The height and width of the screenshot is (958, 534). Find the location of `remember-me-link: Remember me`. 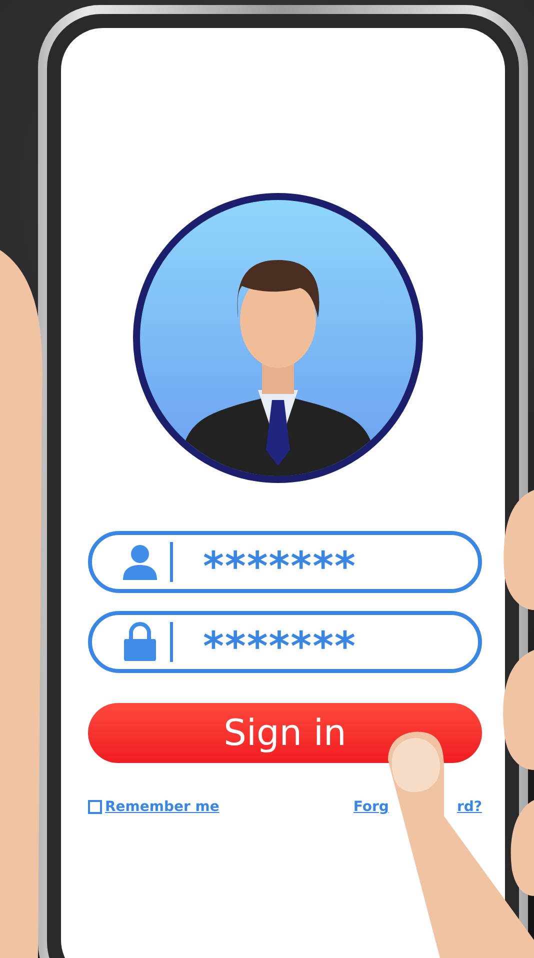

remember-me-link: Remember me is located at coordinates (162, 807).